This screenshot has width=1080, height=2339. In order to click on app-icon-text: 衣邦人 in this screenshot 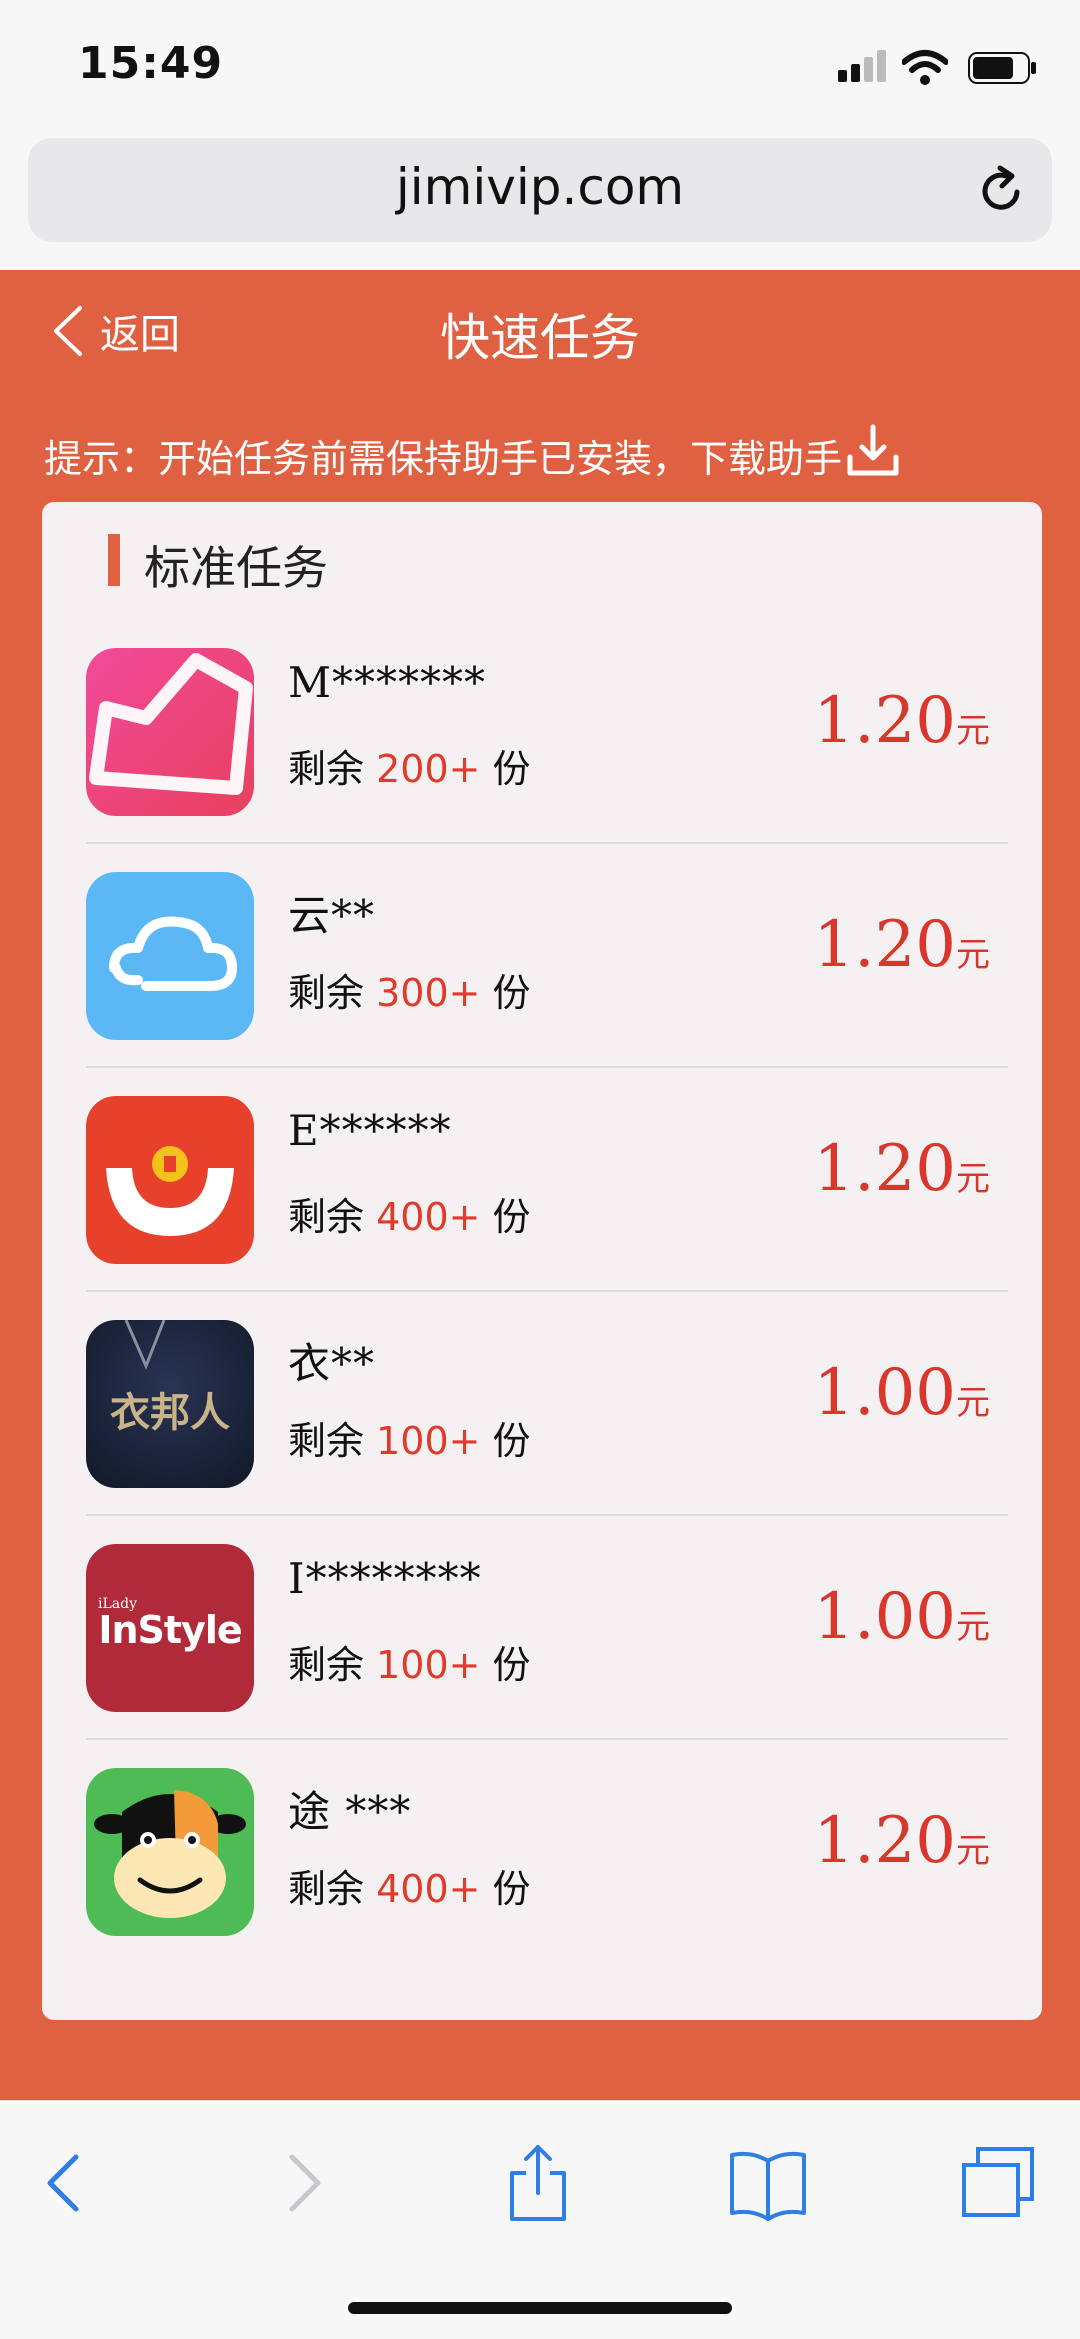, I will do `click(170, 1413)`.